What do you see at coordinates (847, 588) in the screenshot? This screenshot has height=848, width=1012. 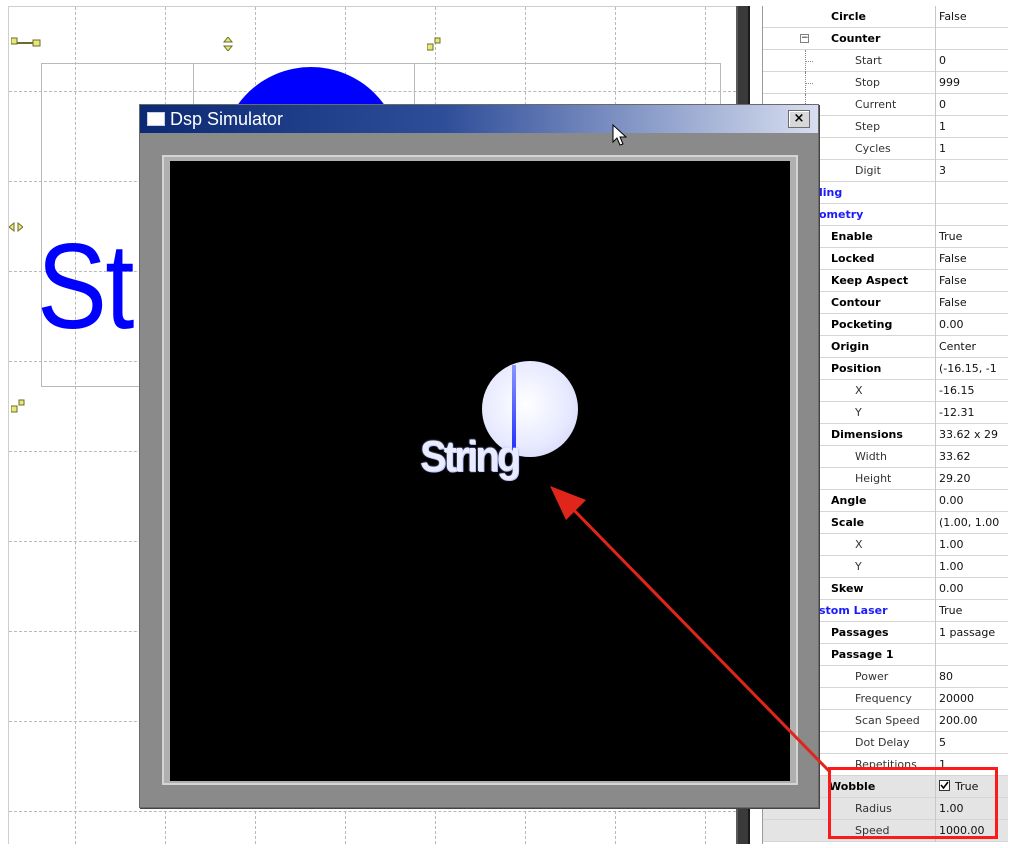 I see `property-name: Skew` at bounding box center [847, 588].